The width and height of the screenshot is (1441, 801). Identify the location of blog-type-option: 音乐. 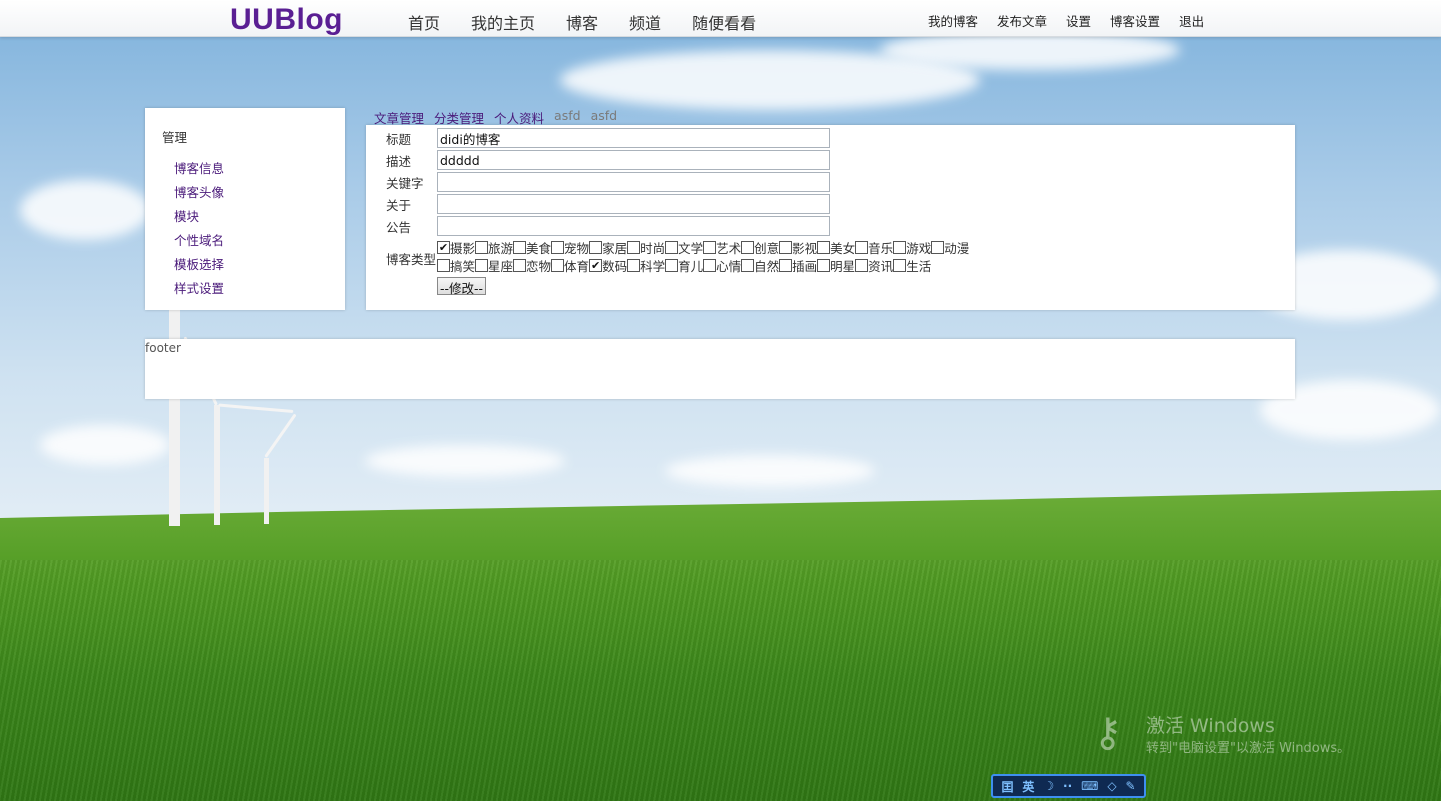
(874, 247).